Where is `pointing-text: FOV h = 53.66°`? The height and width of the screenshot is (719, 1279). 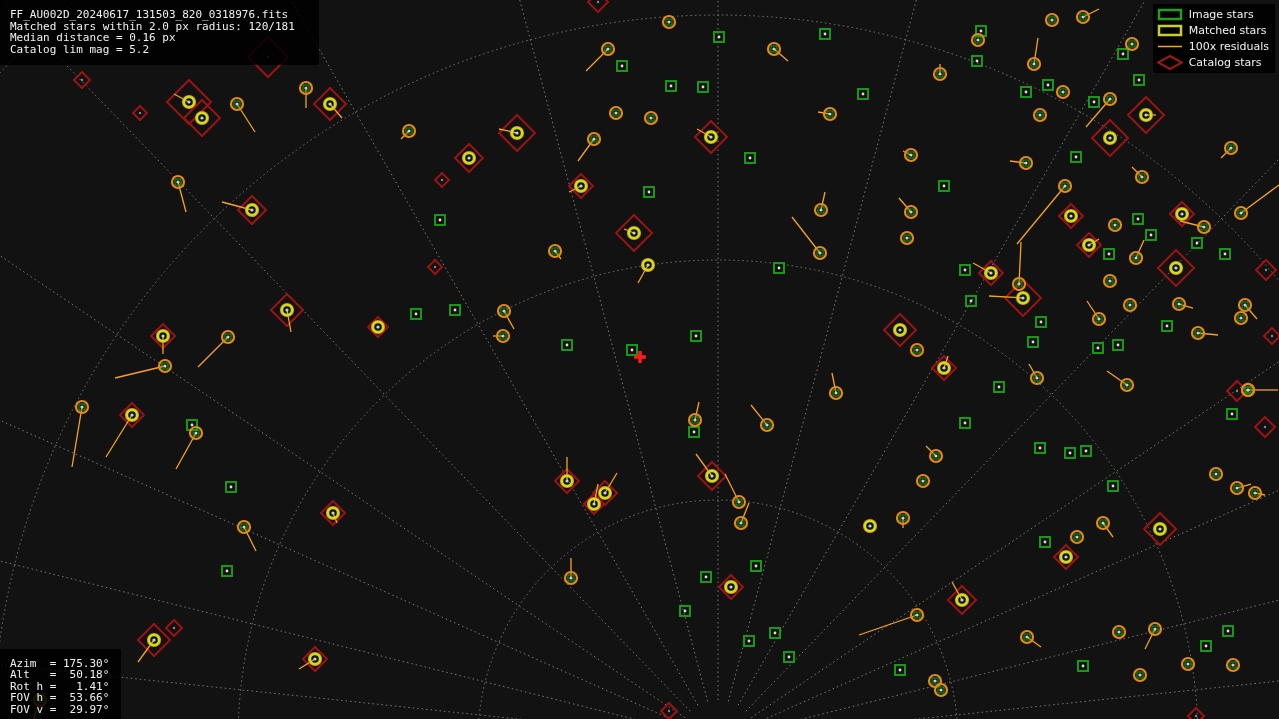 pointing-text: FOV h = 53.66° is located at coordinates (60, 698).